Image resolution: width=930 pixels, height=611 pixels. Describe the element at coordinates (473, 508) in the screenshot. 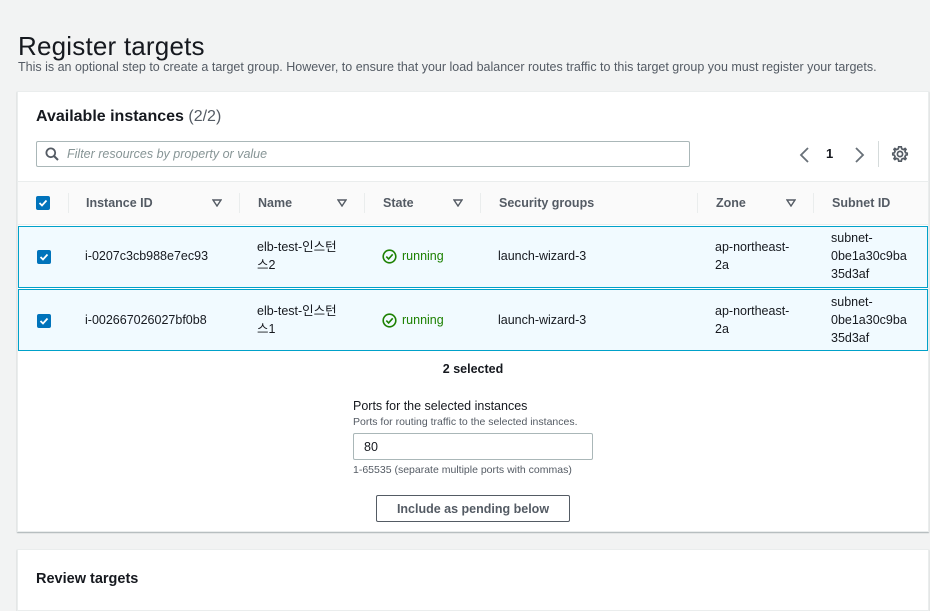

I see `include-as-pending-button: Include as pending below` at that location.